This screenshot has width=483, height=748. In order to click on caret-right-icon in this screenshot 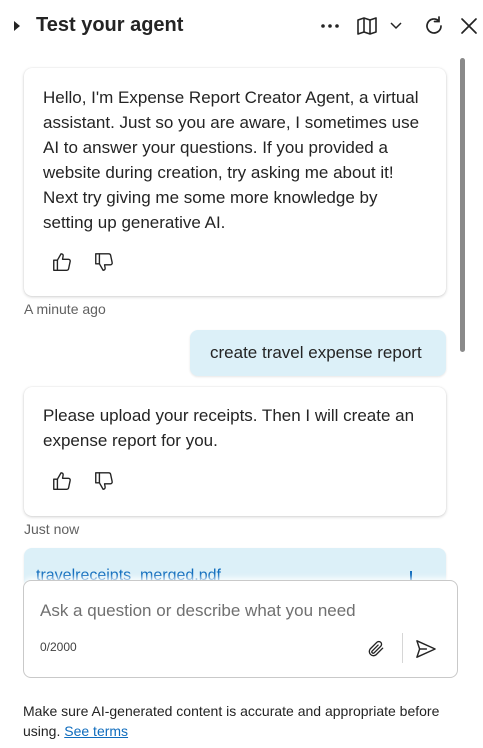, I will do `click(18, 26)`.